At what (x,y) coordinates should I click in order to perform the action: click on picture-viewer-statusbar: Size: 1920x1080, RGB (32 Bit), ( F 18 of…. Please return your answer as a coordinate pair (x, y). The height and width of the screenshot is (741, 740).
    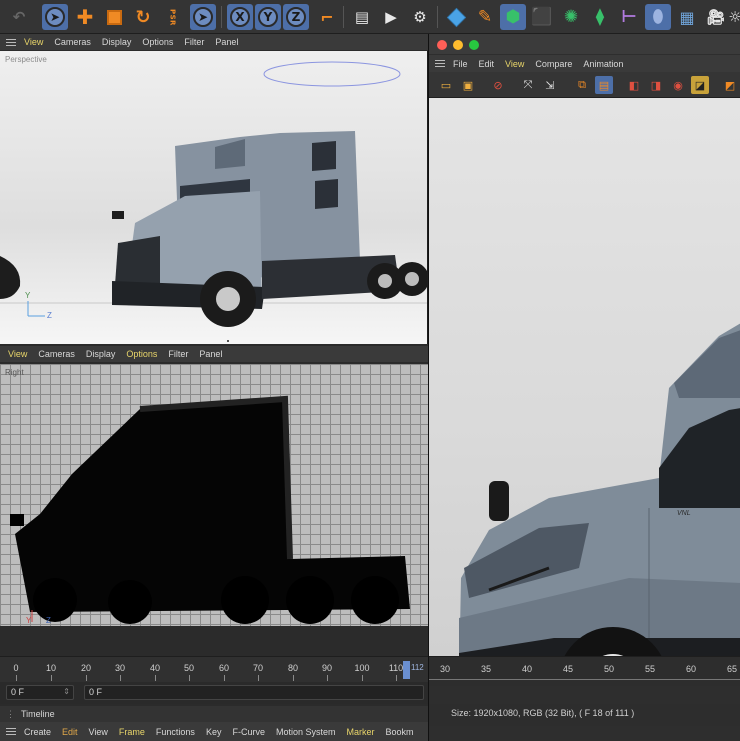
    Looking at the image, I should click on (584, 715).